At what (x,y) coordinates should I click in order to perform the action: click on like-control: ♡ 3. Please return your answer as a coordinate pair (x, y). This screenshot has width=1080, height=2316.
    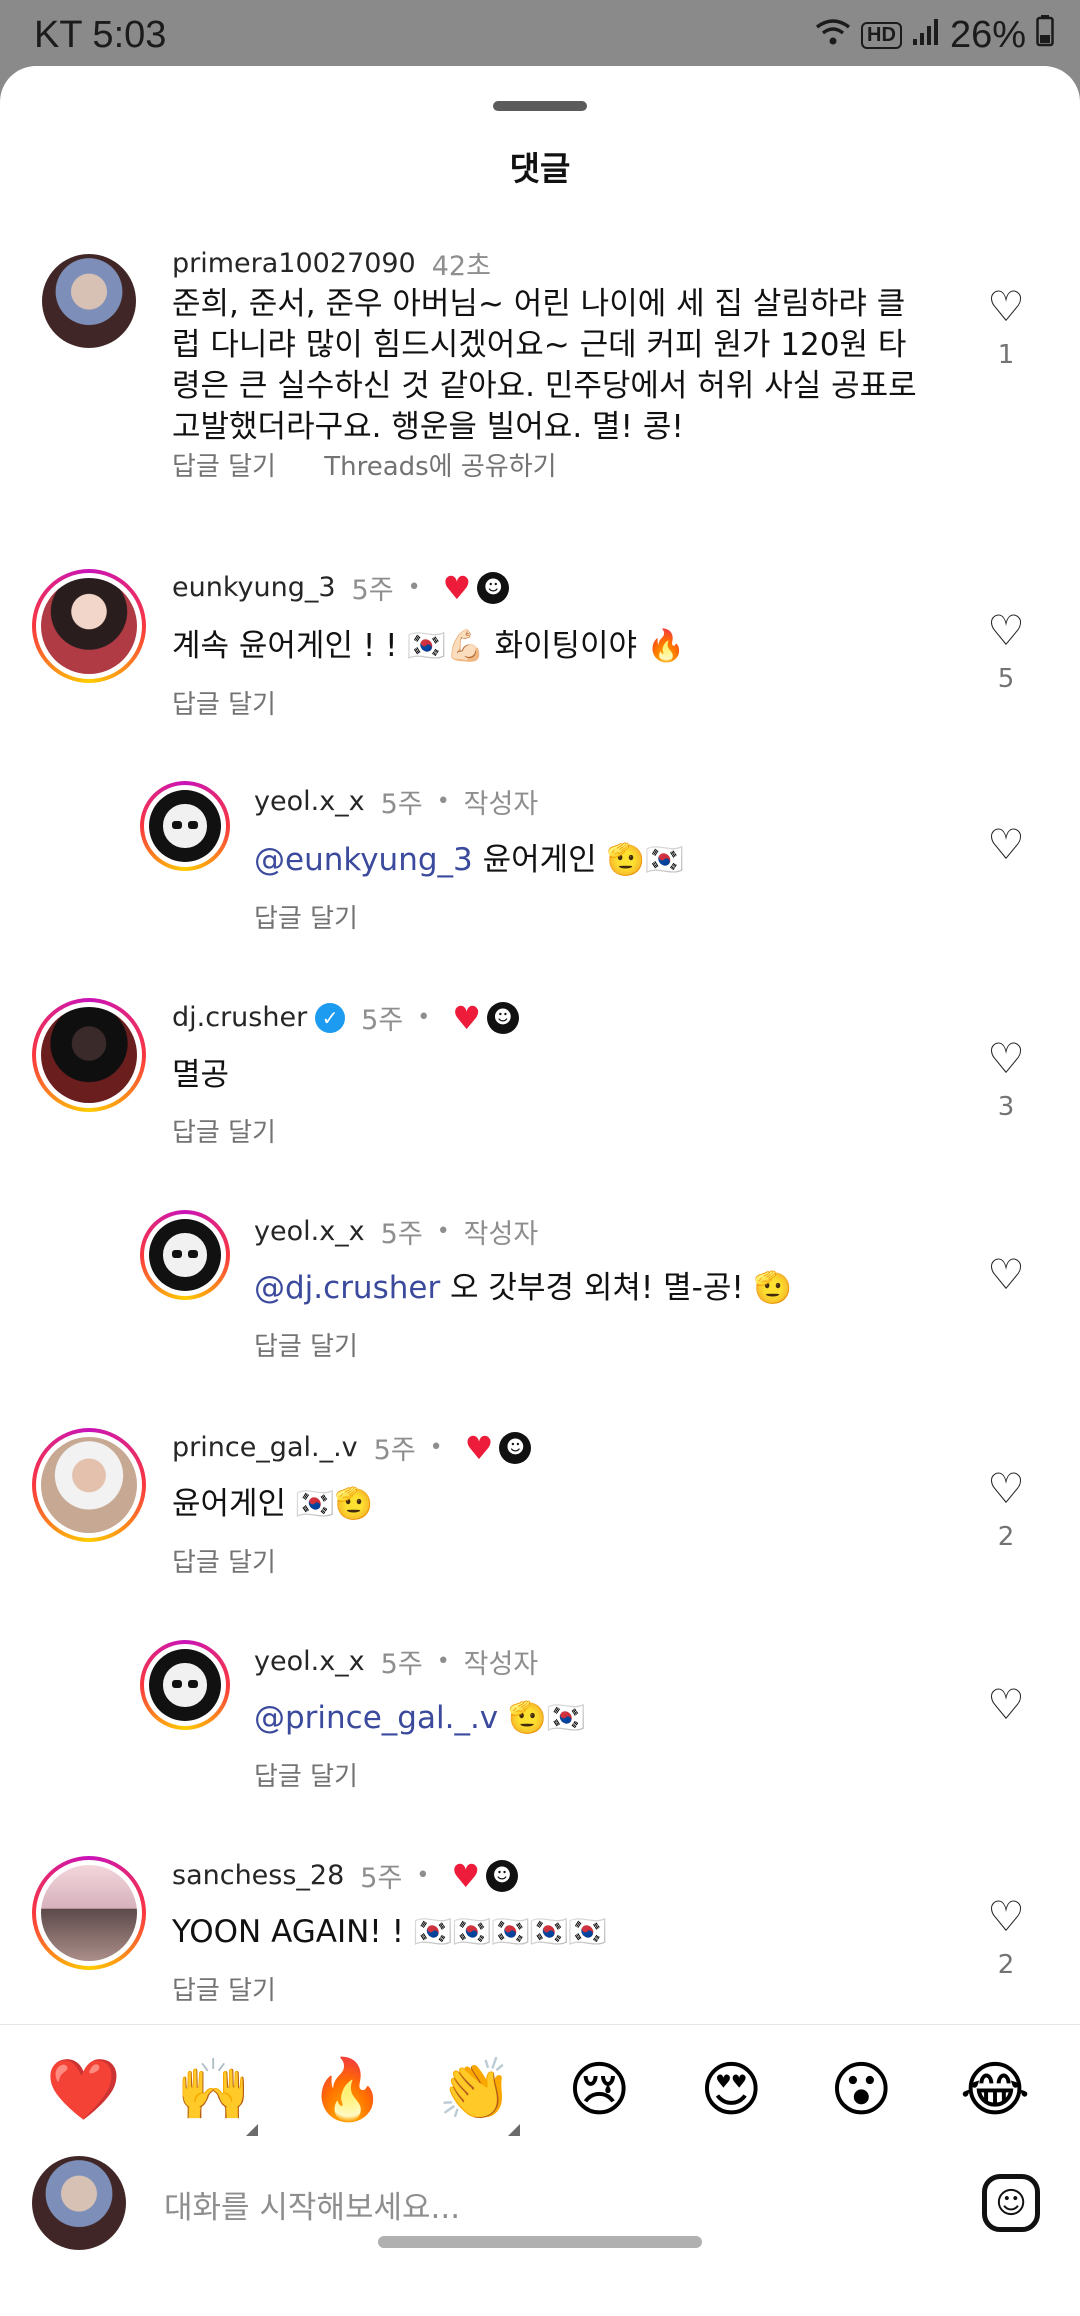
    Looking at the image, I should click on (1006, 1080).